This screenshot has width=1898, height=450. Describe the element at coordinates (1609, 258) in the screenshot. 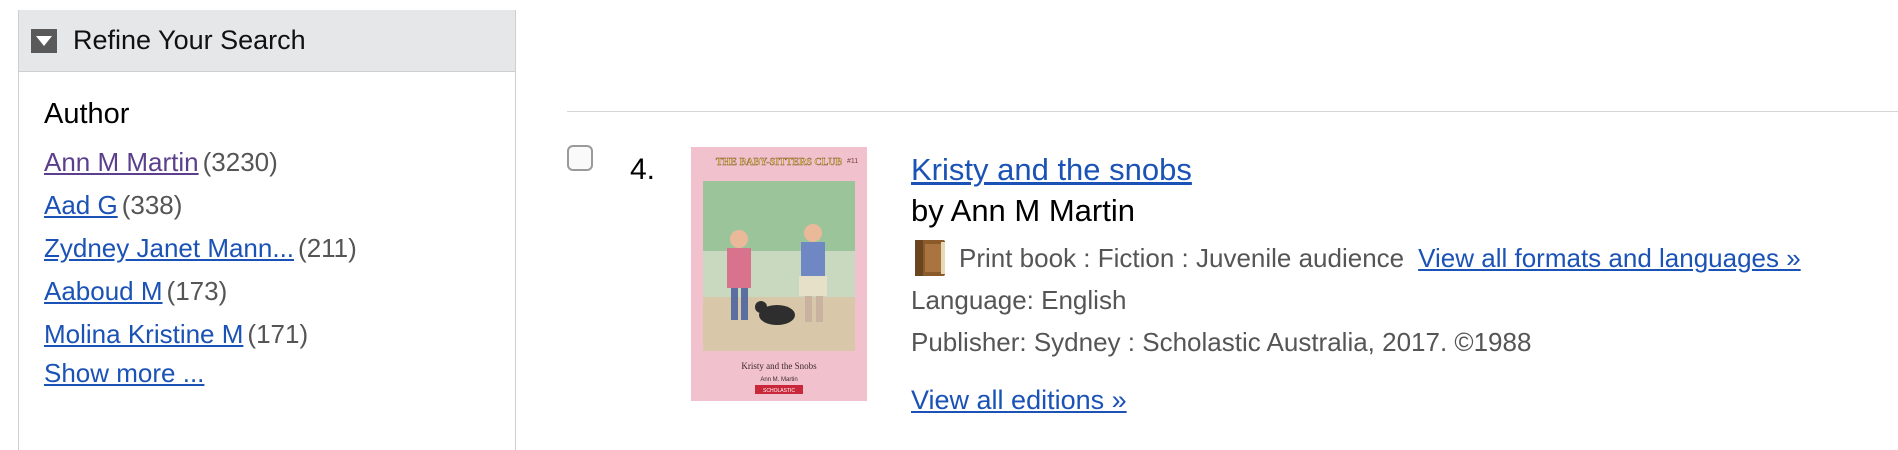

I see `view-formats-link: View all formats and languages »` at that location.